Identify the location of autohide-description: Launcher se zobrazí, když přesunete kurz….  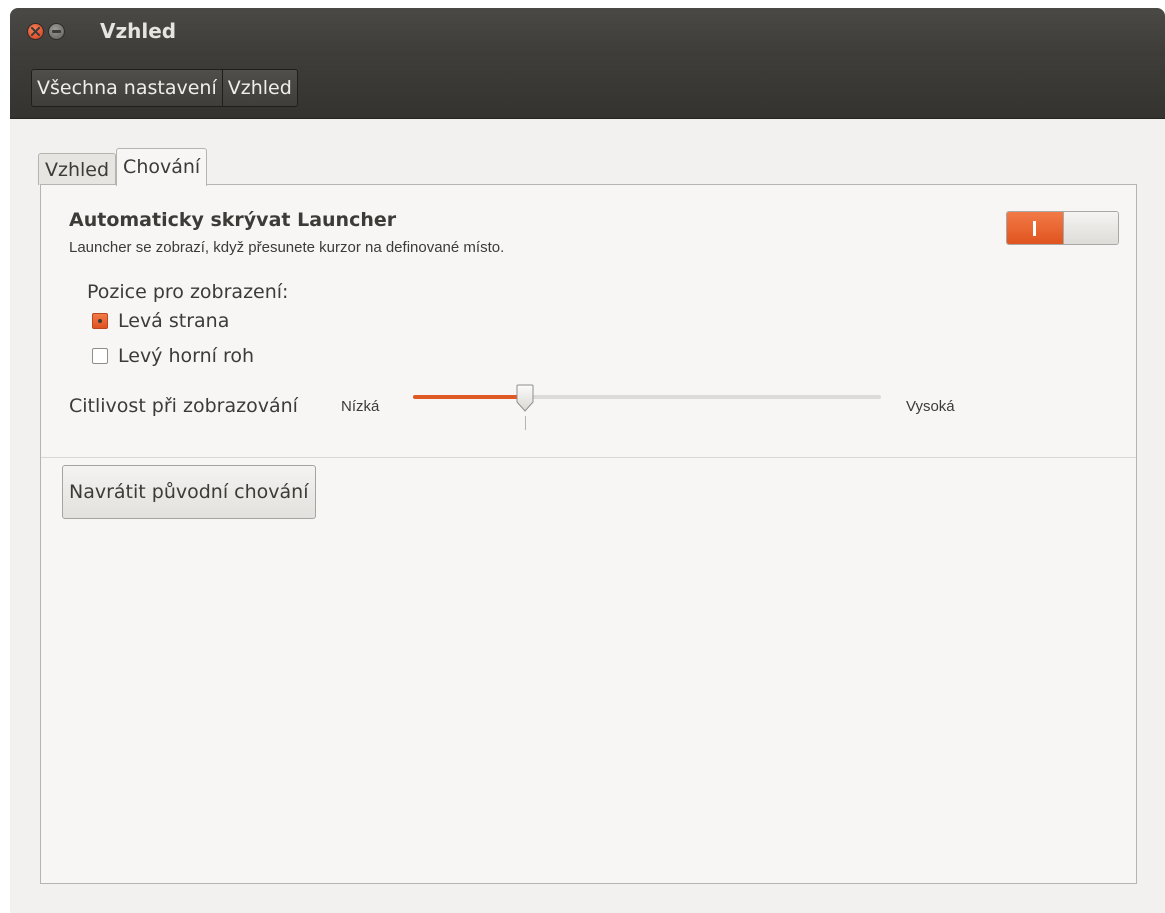
(287, 247).